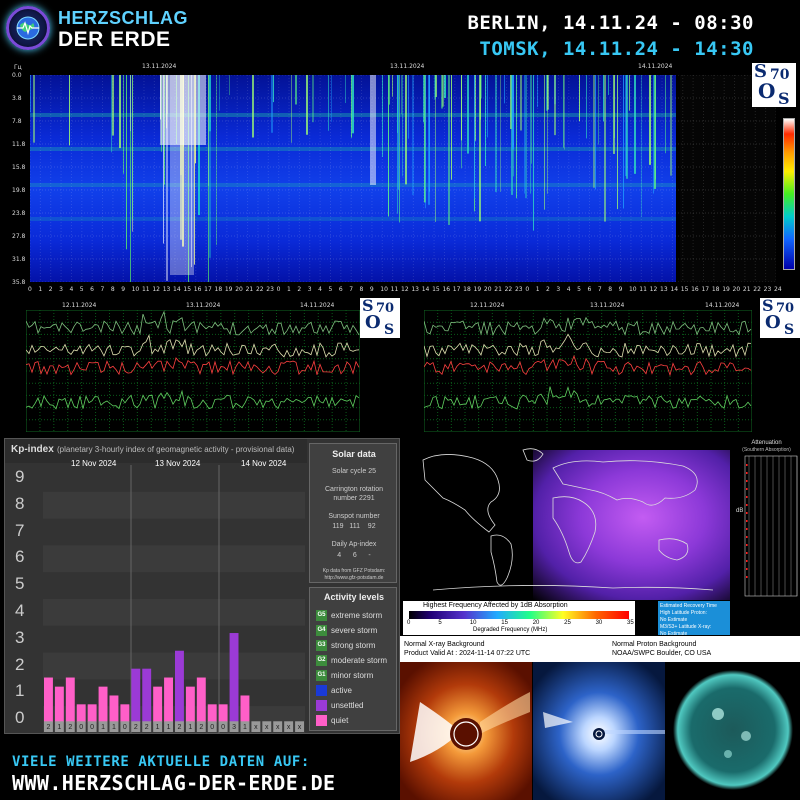 The image size is (800, 800). Describe the element at coordinates (123, 18) in the screenshot. I see `brand-name-line1: HERZSCHLAG` at that location.